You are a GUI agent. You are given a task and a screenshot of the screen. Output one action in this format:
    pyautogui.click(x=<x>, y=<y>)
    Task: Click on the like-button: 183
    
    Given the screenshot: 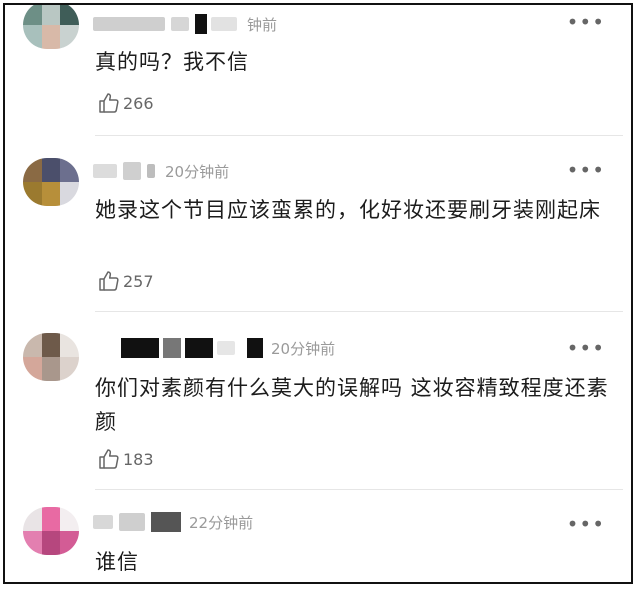 What is the action you would take?
    pyautogui.click(x=125, y=459)
    